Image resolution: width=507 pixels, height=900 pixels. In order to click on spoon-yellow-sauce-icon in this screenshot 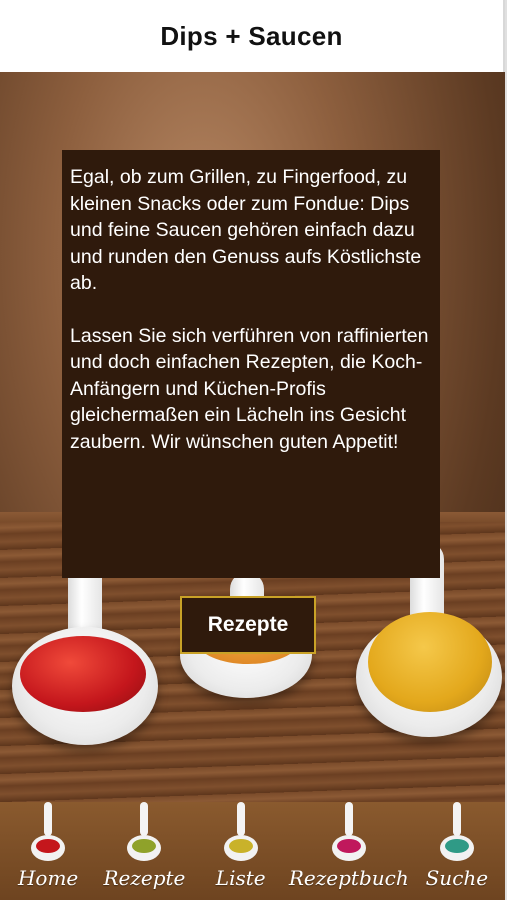, I will do `click(240, 831)`.